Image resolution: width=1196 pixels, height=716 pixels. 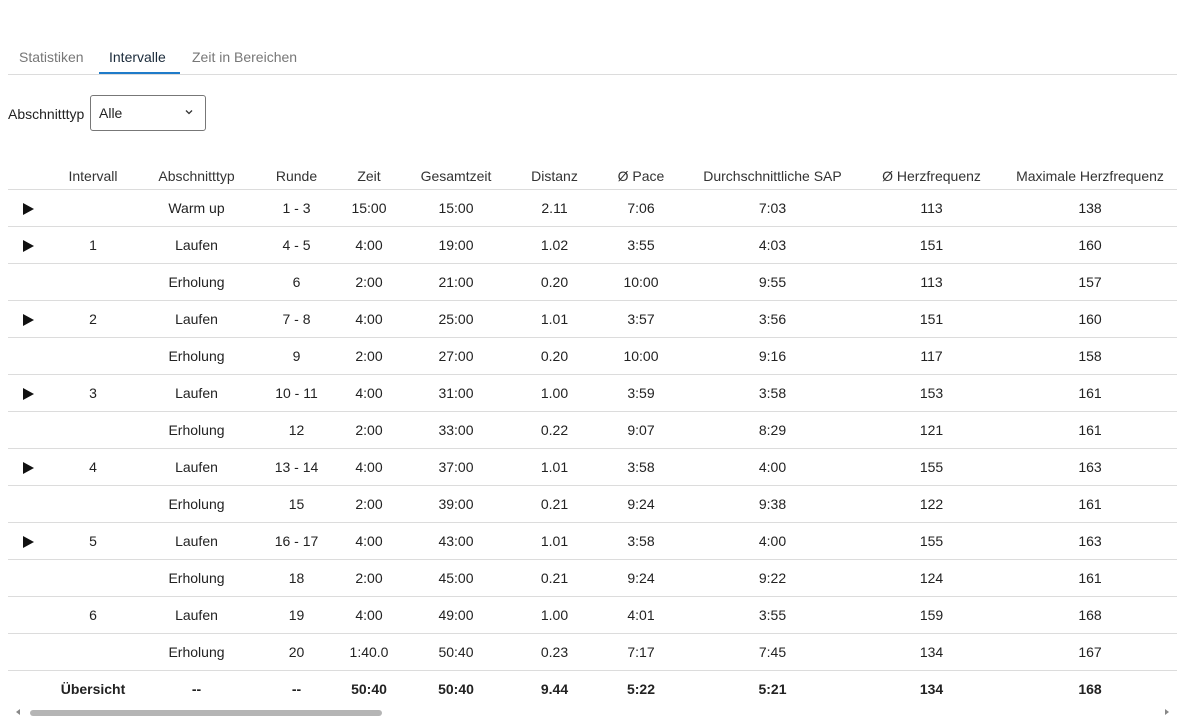 What do you see at coordinates (931, 467) in the screenshot?
I see `cell-heart-rate: 155` at bounding box center [931, 467].